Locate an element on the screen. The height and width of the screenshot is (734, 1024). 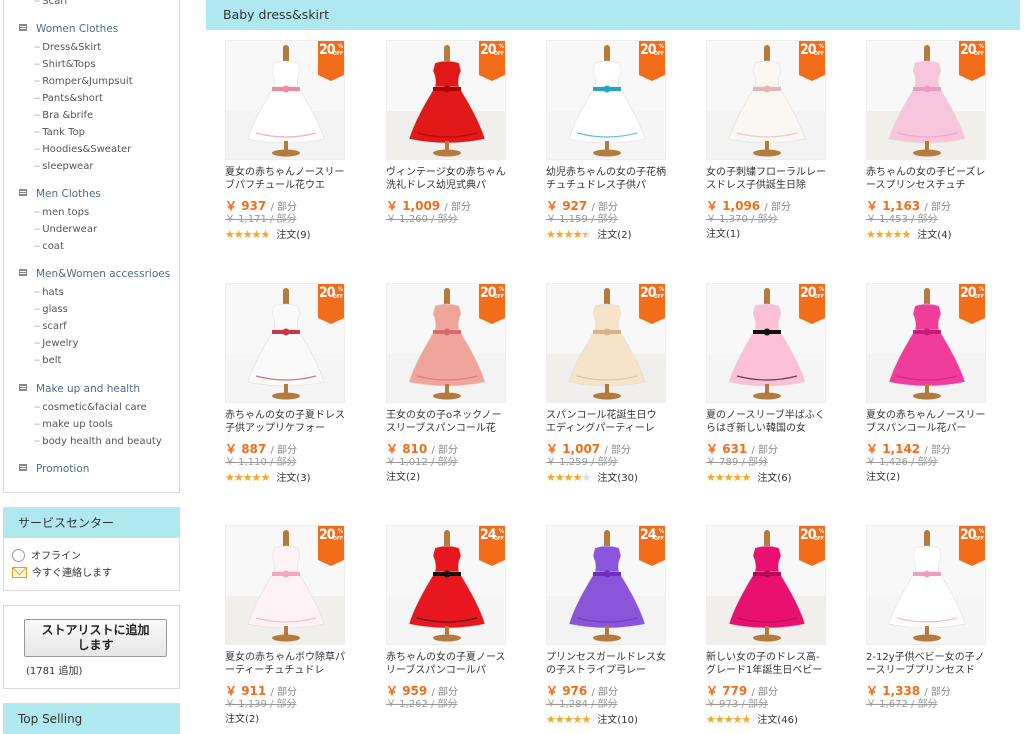
sidebar-item: -- Romper&Jumpsuit is located at coordinates (83, 81).